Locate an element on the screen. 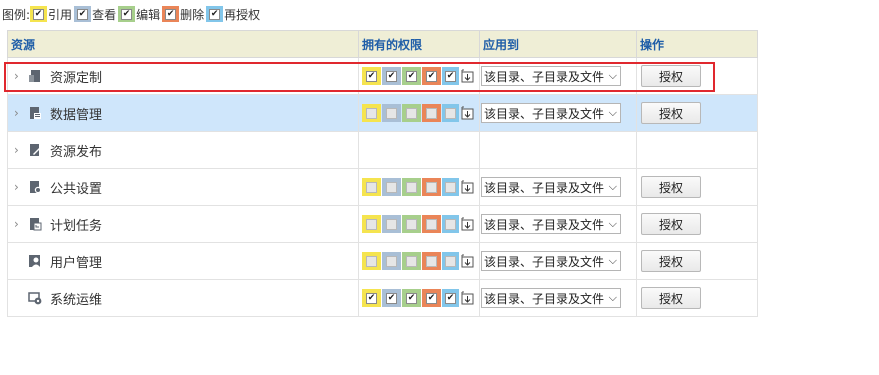 This screenshot has height=375, width=879. permission-checkboxes: ✔ ✔ ✔ ✔ ✔ is located at coordinates (419, 298).